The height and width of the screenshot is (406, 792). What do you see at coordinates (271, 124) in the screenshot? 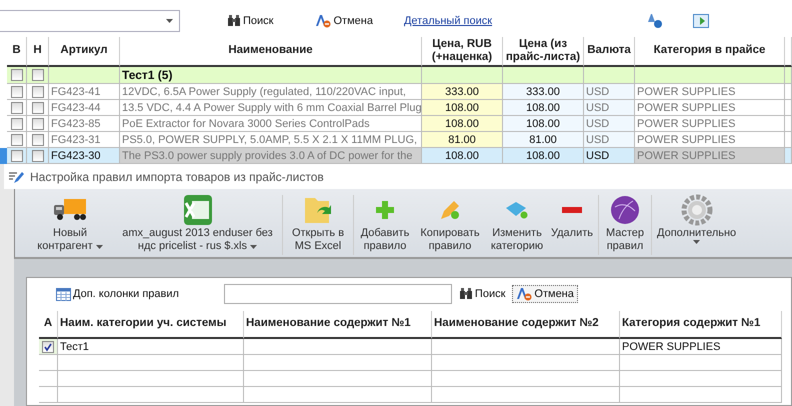
I see `table-cell: PoE Extractor for Novara 3000 Series ControlPads` at bounding box center [271, 124].